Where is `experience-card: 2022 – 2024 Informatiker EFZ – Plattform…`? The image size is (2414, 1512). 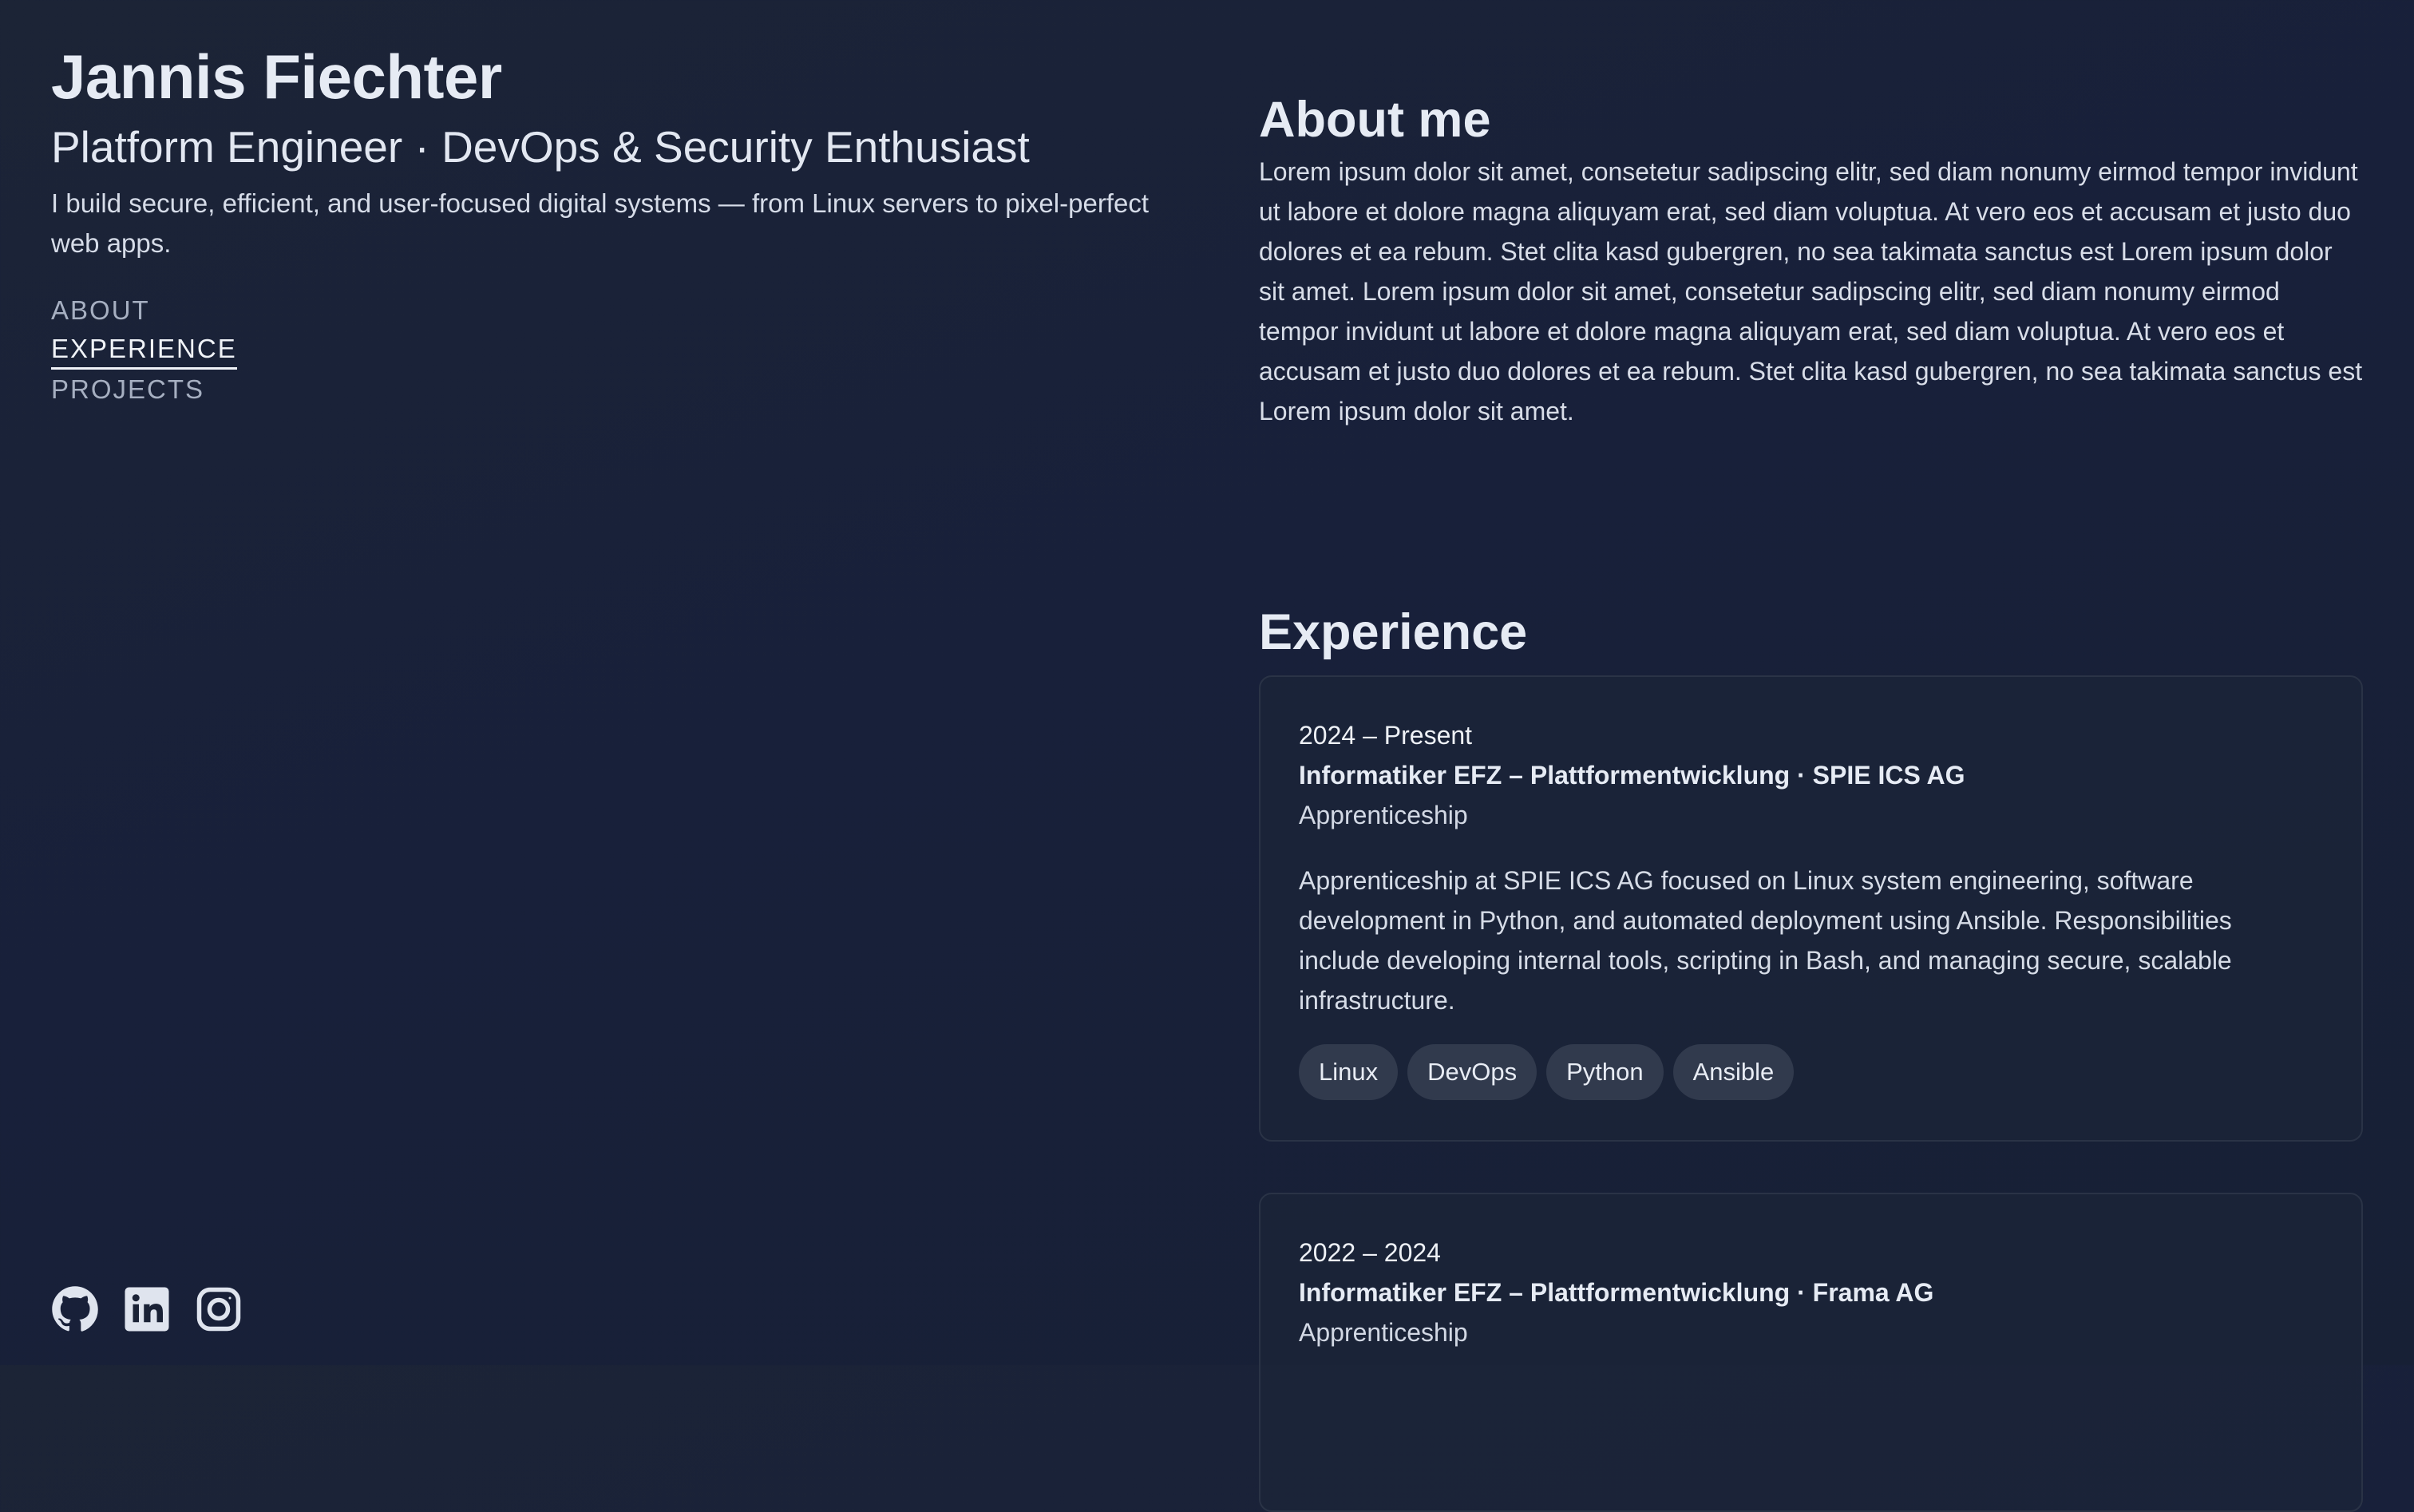 experience-card: 2022 – 2024 Informatiker EFZ – Plattform… is located at coordinates (1811, 1352).